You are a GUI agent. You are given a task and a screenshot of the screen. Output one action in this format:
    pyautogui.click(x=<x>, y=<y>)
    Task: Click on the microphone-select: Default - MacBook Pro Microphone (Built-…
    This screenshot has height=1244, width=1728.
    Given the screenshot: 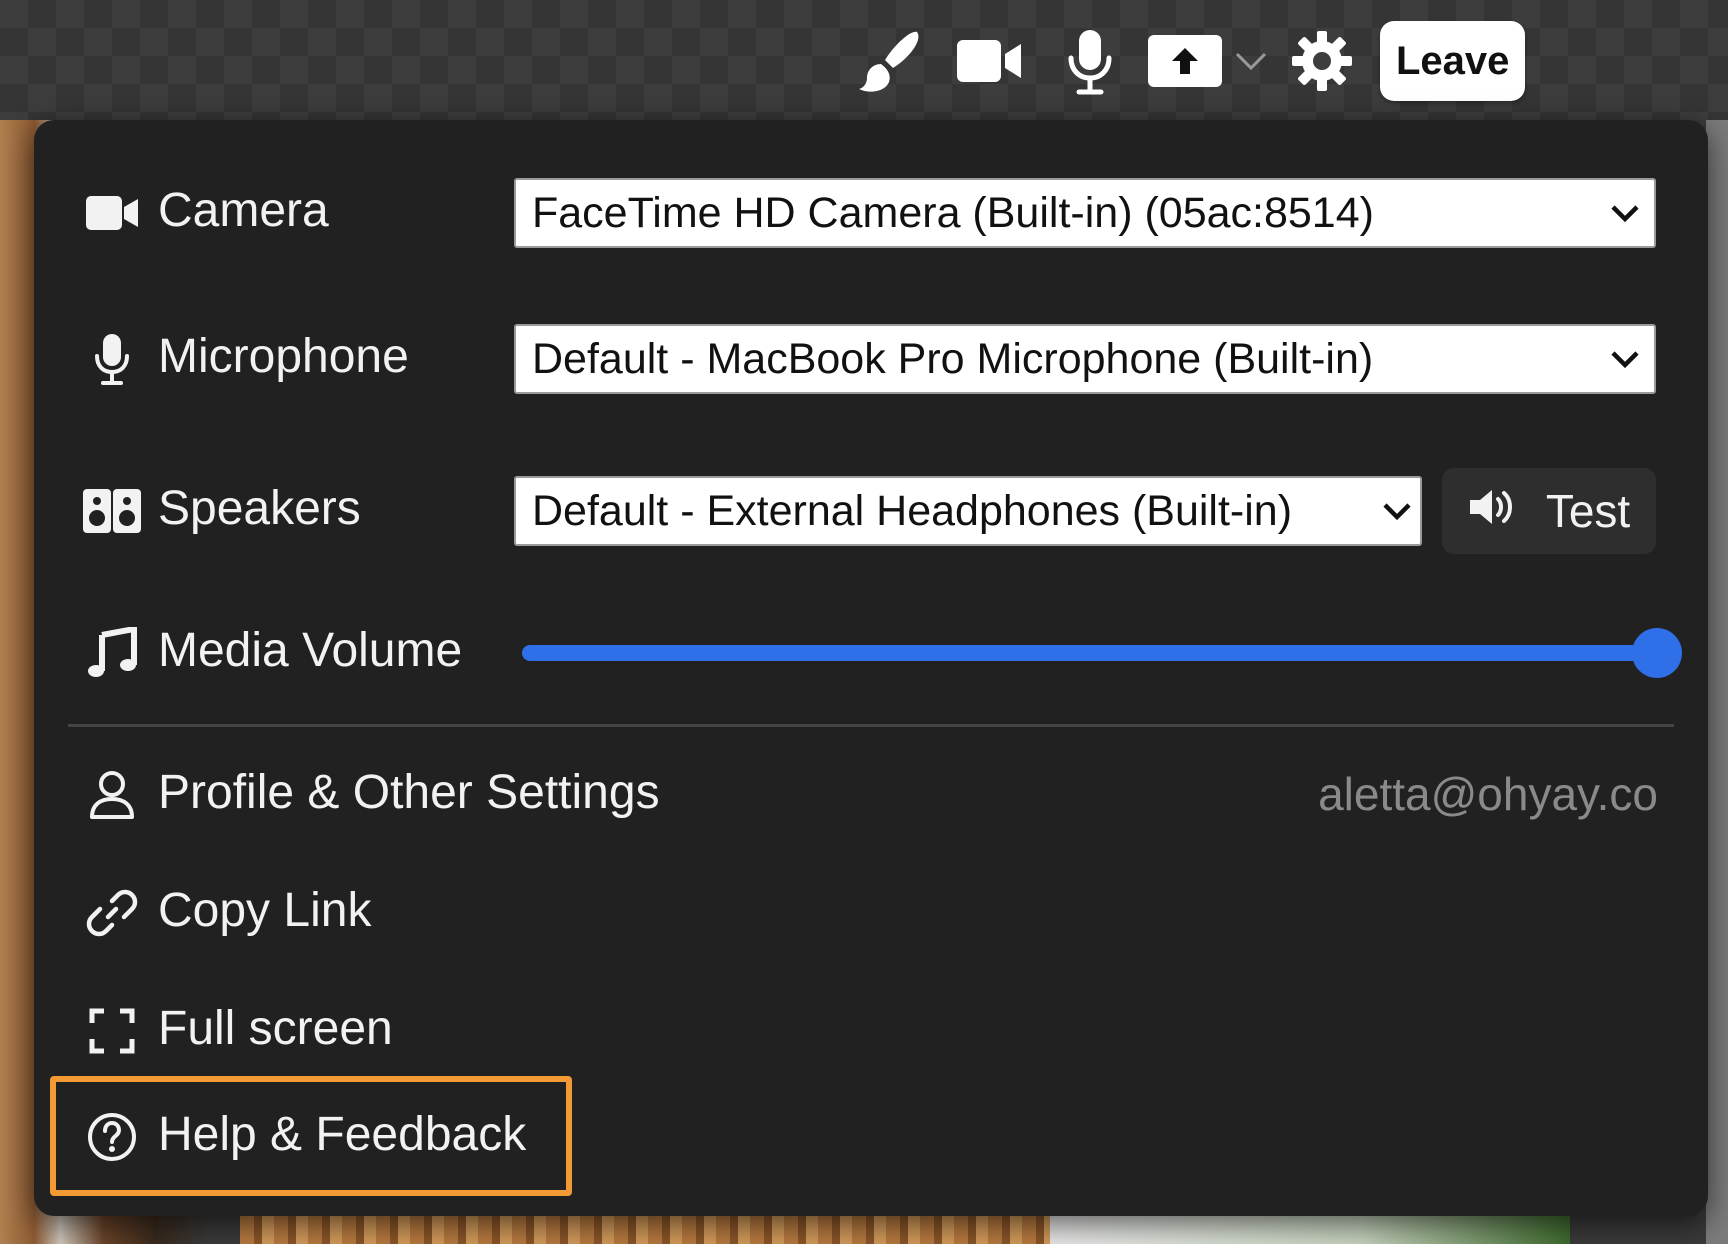 What is the action you would take?
    pyautogui.click(x=1085, y=359)
    